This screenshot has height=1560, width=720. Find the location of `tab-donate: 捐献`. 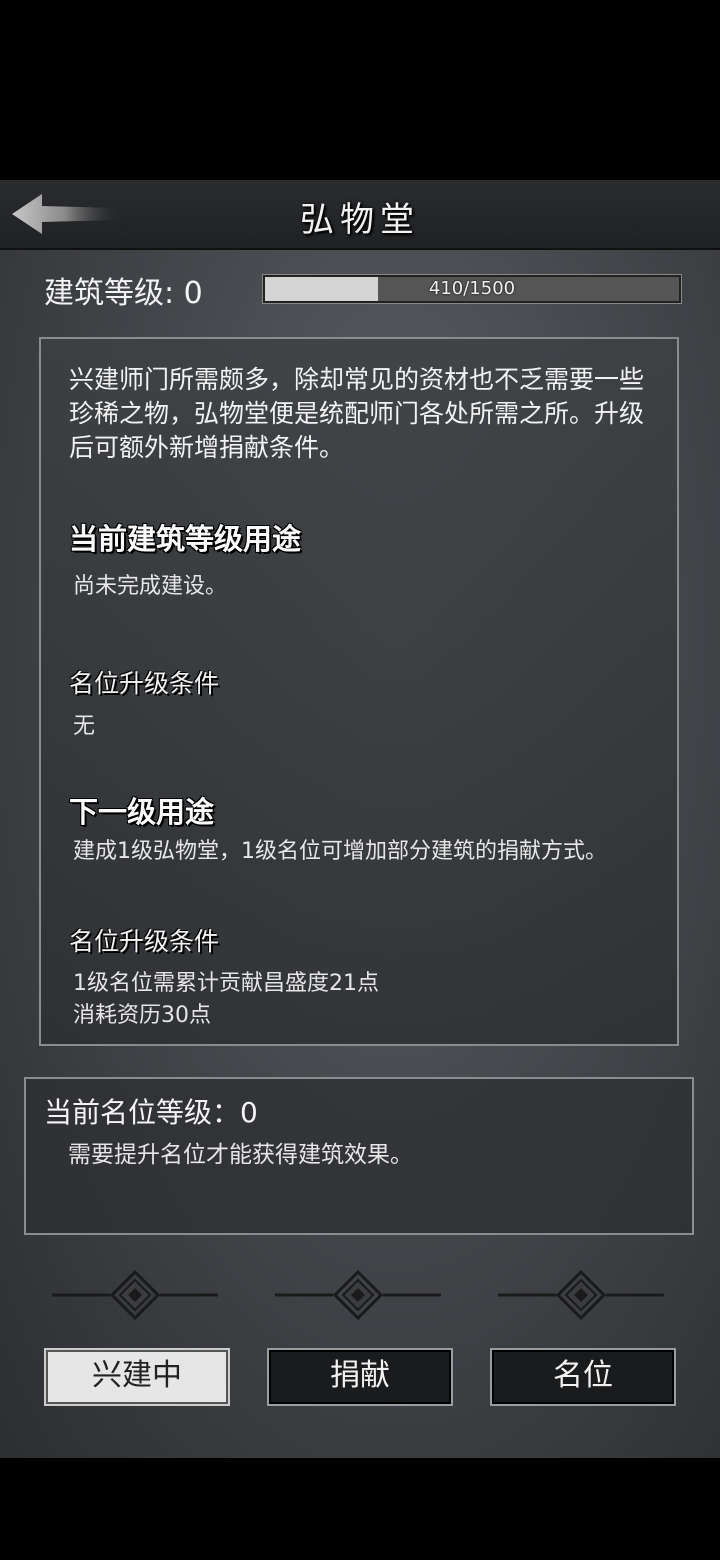

tab-donate: 捐献 is located at coordinates (360, 1377).